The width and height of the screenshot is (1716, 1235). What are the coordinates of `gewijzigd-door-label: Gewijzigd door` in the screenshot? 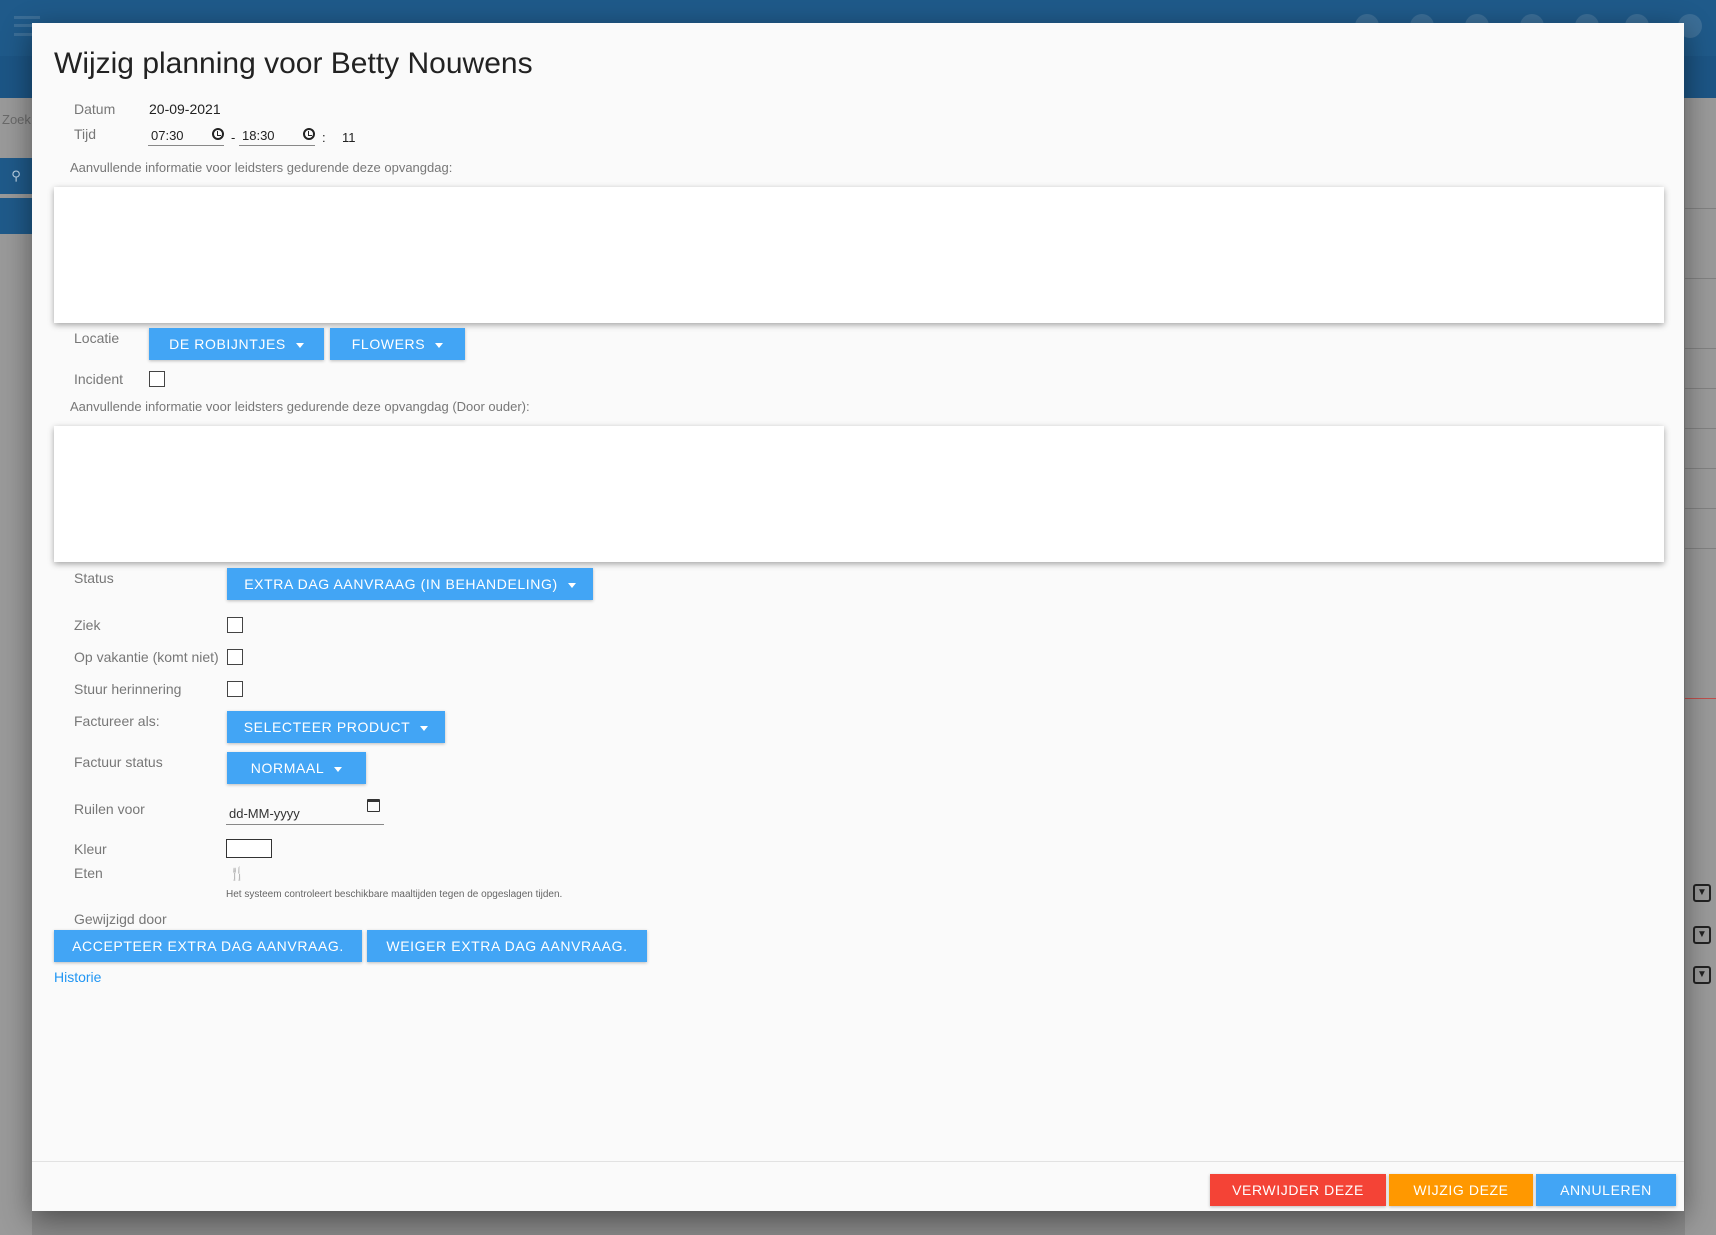 It's located at (120, 919).